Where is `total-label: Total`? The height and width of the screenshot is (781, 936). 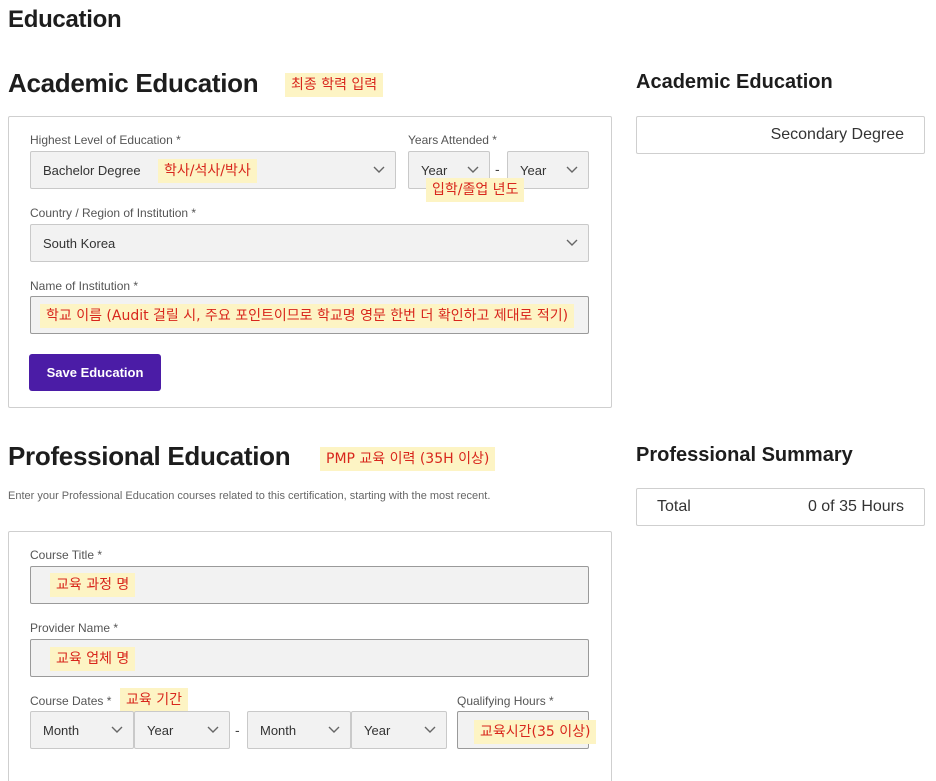
total-label: Total is located at coordinates (674, 506).